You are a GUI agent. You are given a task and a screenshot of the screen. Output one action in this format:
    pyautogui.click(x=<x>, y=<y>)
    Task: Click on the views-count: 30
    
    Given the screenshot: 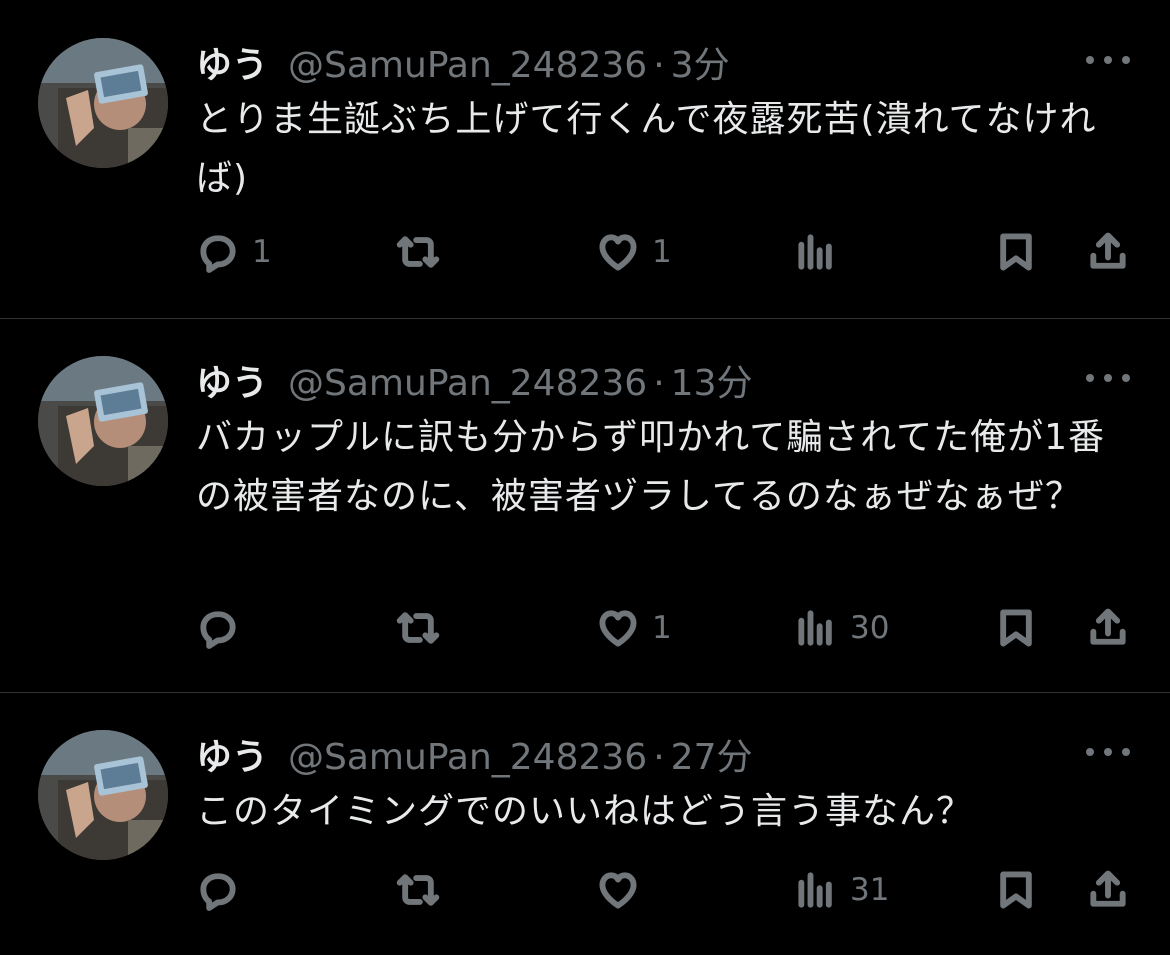 What is the action you would take?
    pyautogui.click(x=870, y=628)
    